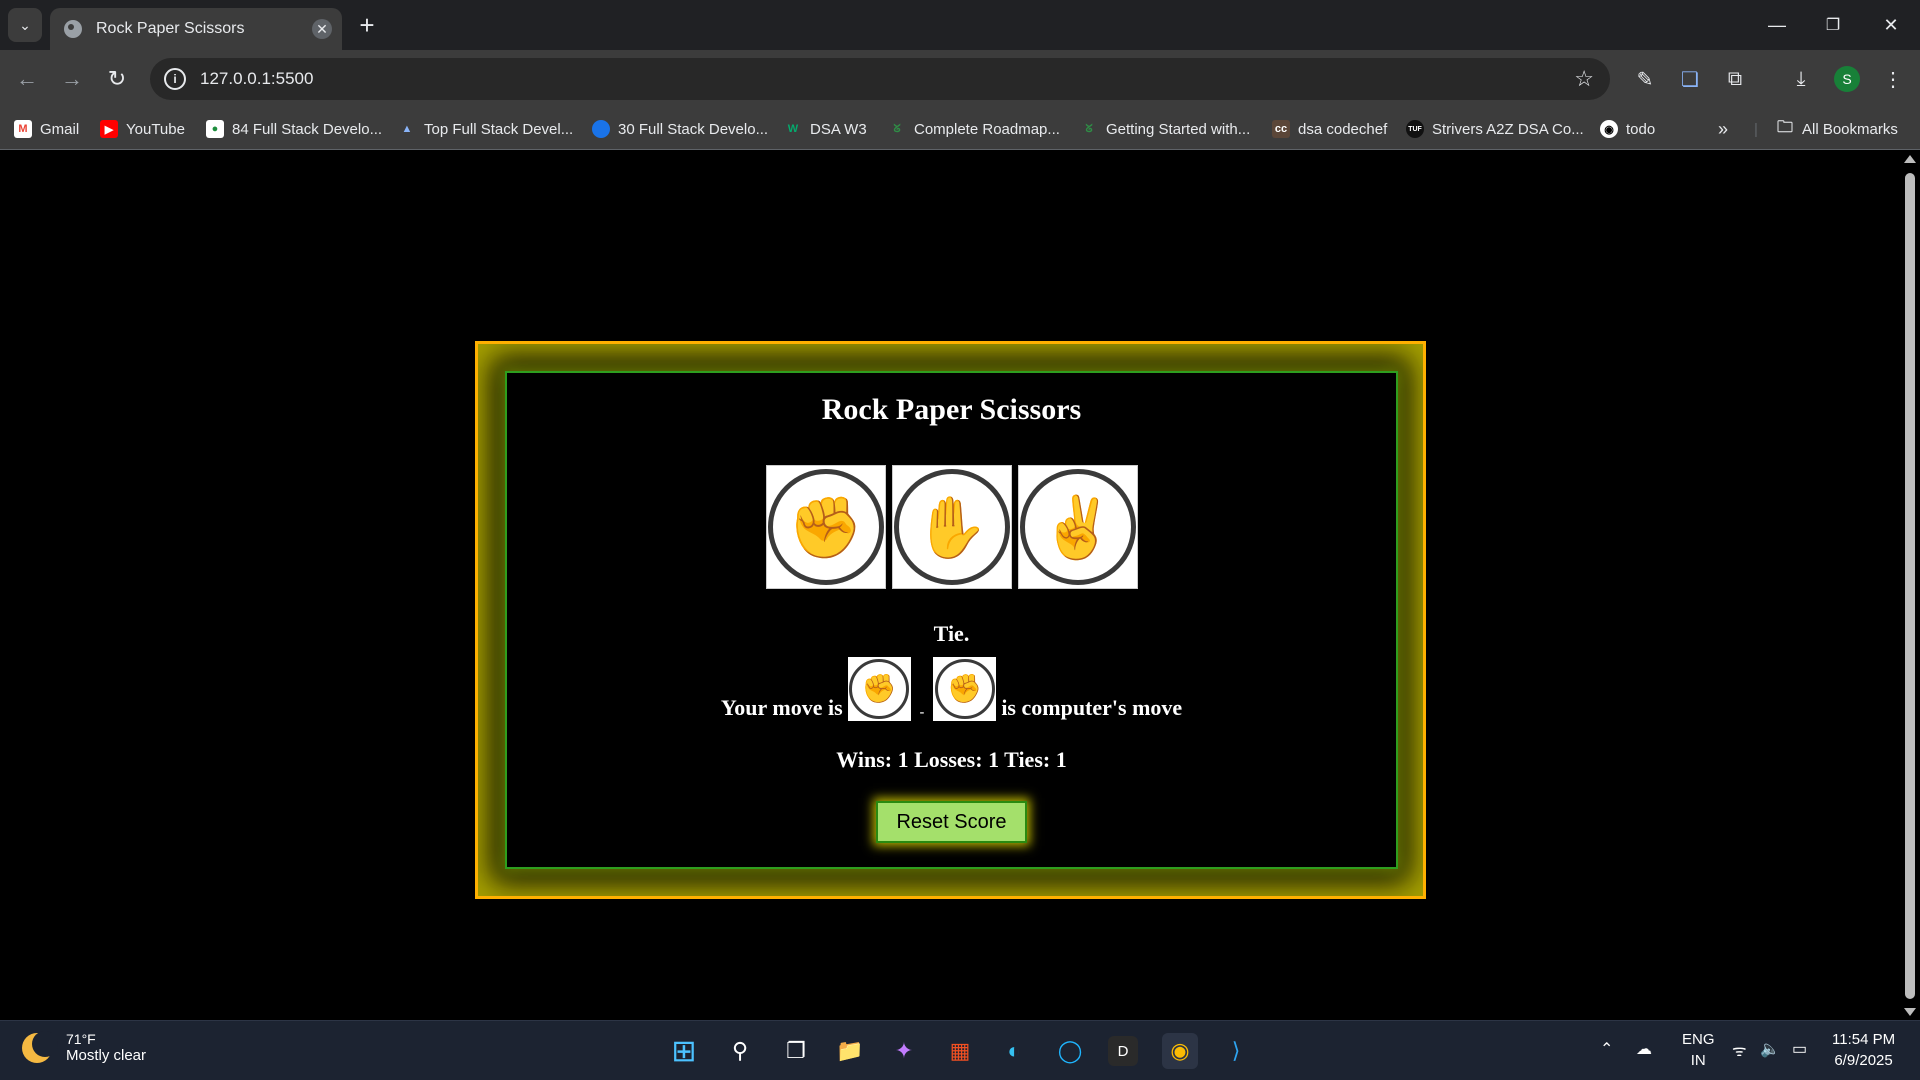  Describe the element at coordinates (367, 25) in the screenshot. I see `new-tab-icon: +` at that location.